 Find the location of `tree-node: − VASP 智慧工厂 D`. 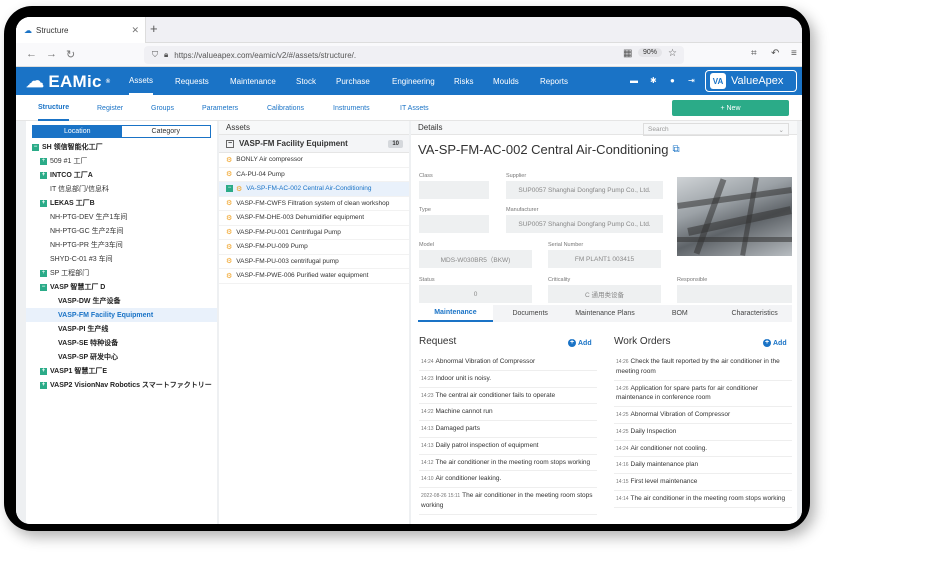

tree-node: − VASP 智慧工厂 D is located at coordinates (121, 287).